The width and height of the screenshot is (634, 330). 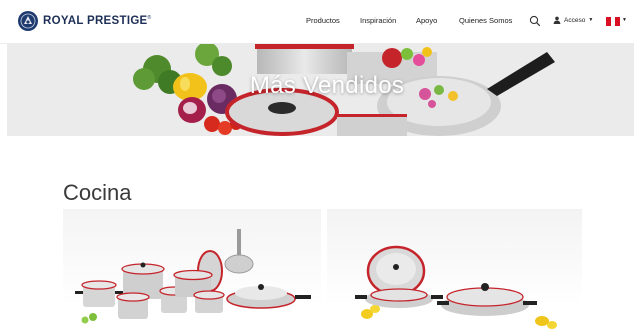 What do you see at coordinates (378, 20) in the screenshot?
I see `nav-item-inspiracion: Inspiración` at bounding box center [378, 20].